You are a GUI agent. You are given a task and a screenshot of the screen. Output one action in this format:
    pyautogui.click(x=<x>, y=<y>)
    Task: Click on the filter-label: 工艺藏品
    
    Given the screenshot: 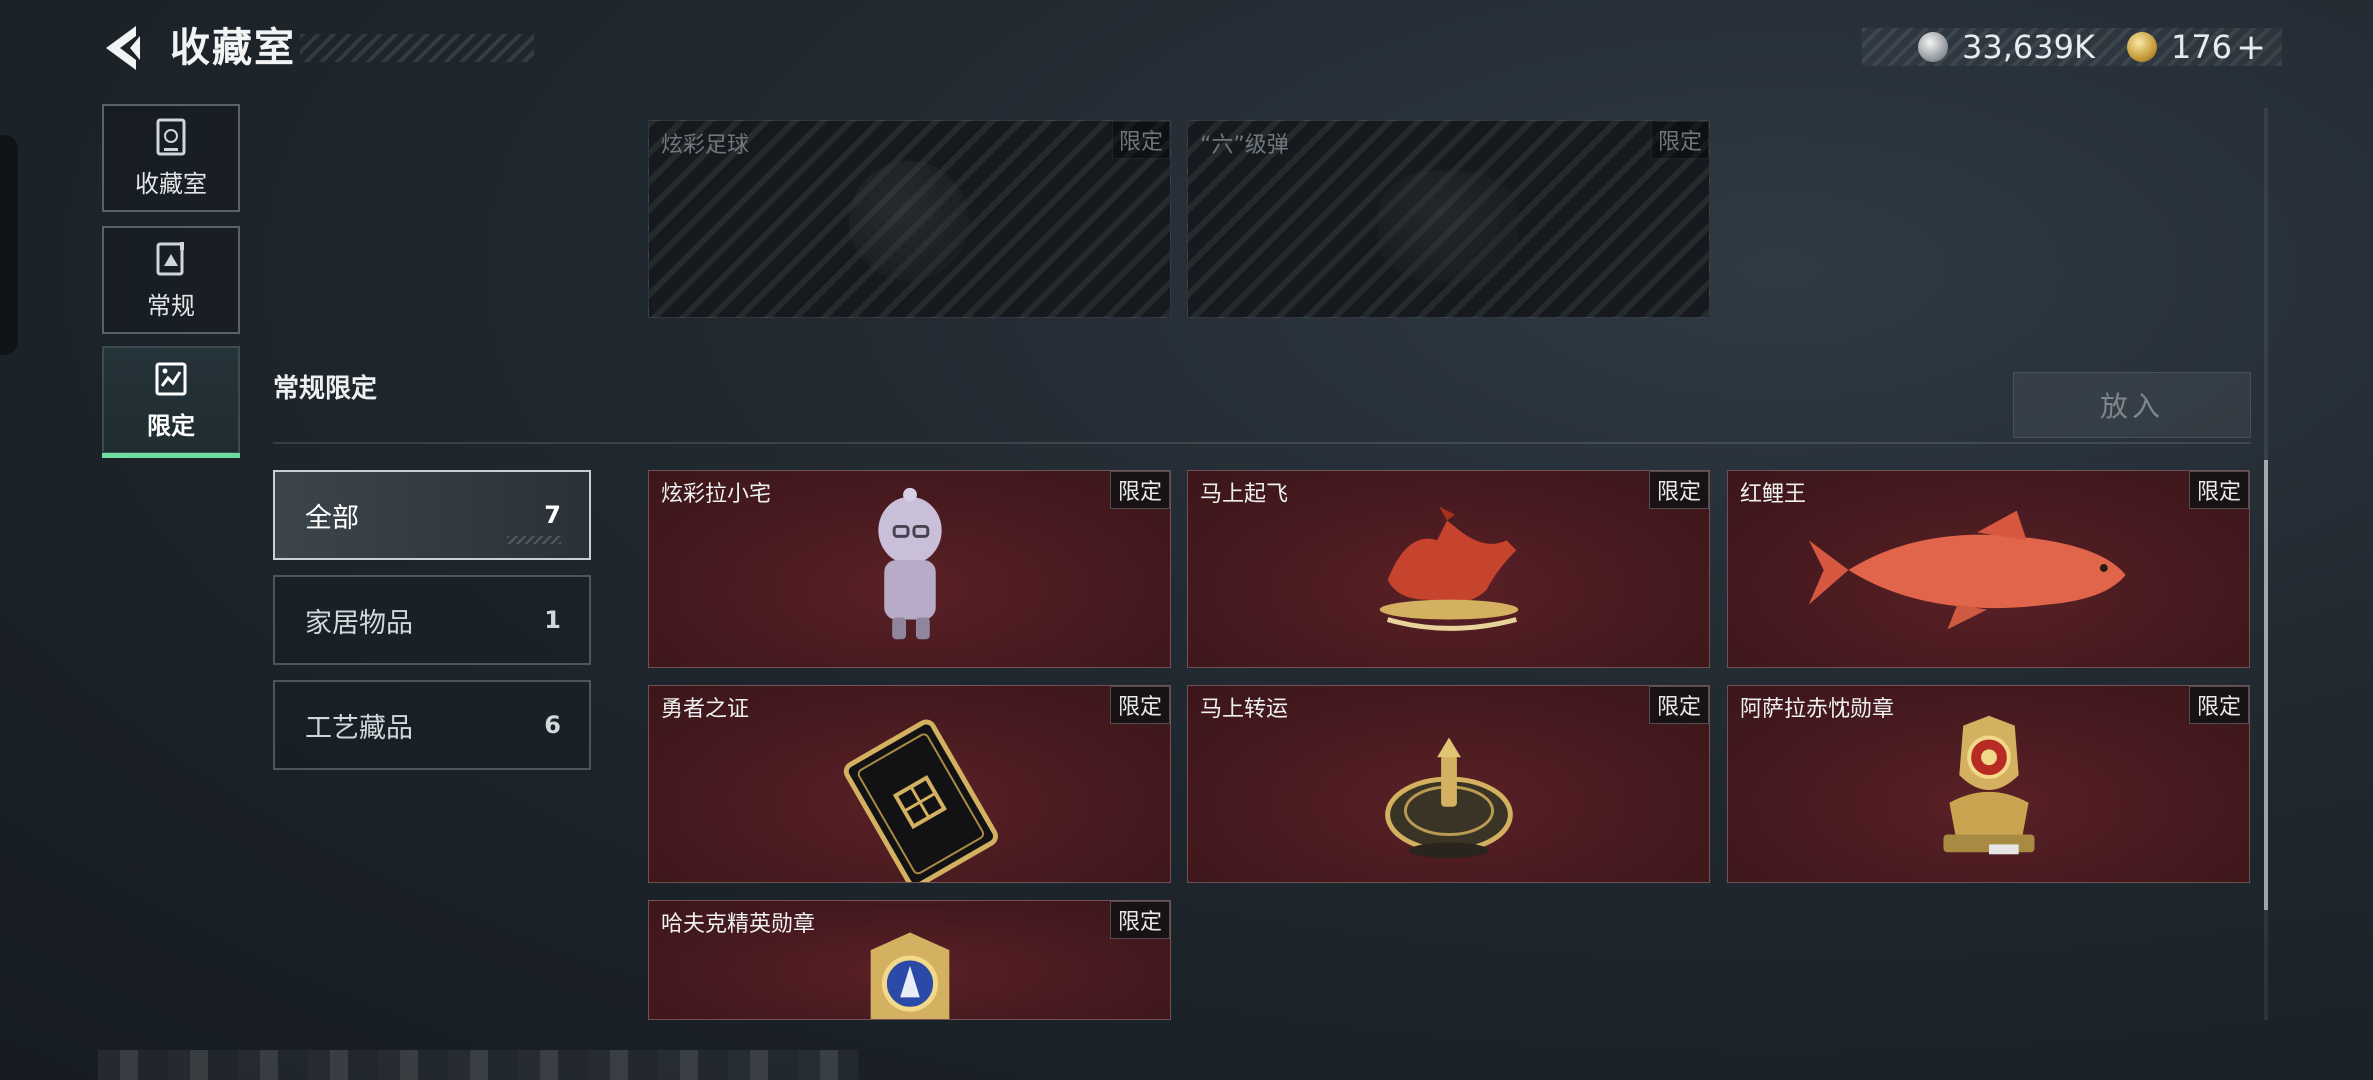 What is the action you would take?
    pyautogui.click(x=359, y=728)
    